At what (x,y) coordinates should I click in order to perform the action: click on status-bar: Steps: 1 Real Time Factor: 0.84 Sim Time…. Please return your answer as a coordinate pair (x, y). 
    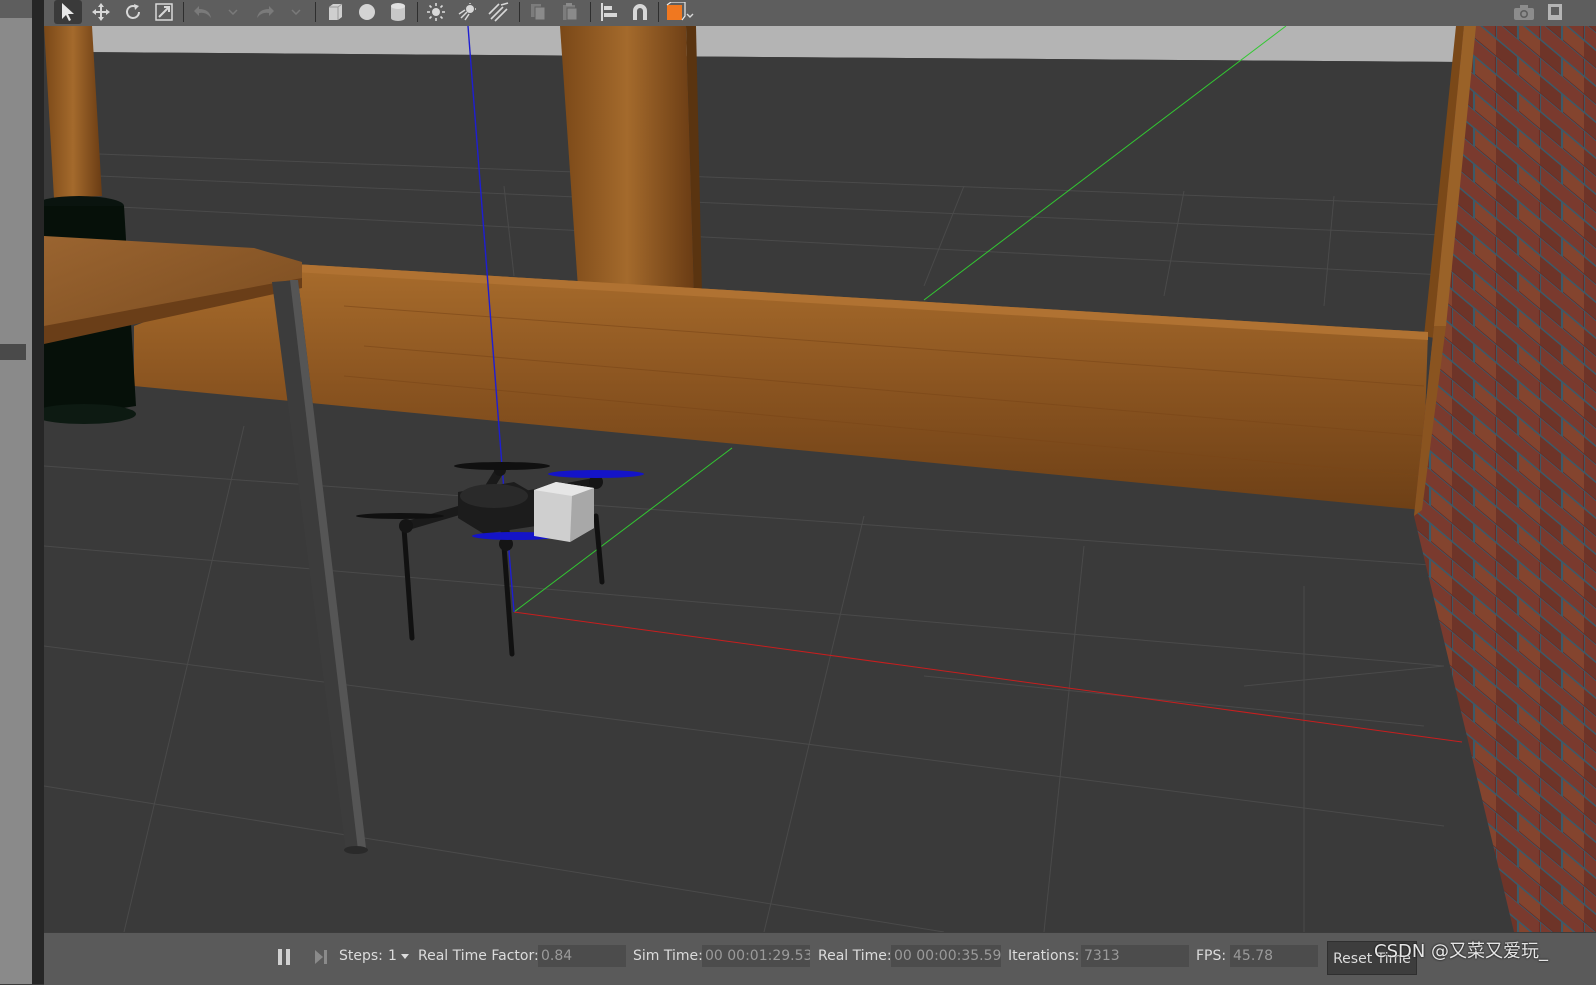
    Looking at the image, I should click on (820, 958).